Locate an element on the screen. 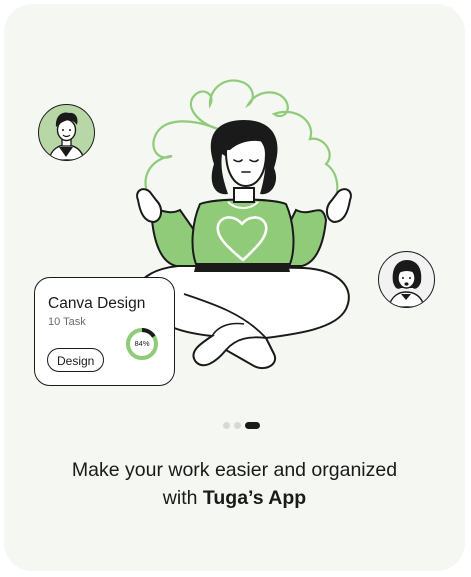 Image resolution: width=471 pixels, height=577 pixels. task-card-title: Canva Design is located at coordinates (97, 303).